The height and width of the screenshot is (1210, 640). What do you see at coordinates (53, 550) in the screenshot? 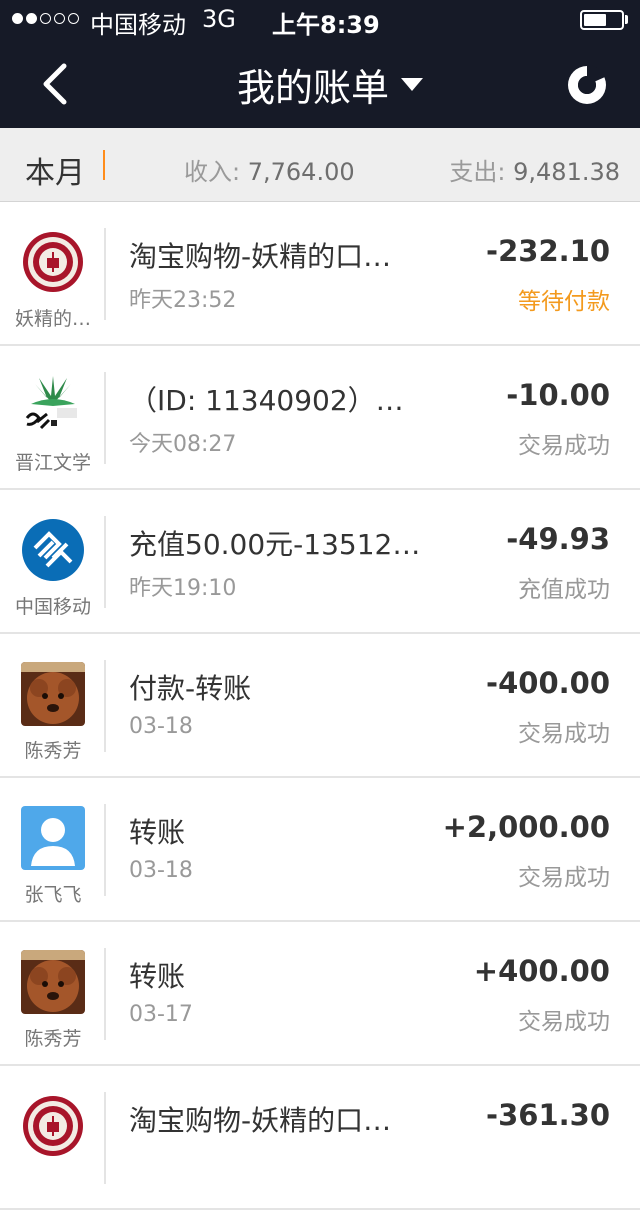
I see `china-mobile-logo` at bounding box center [53, 550].